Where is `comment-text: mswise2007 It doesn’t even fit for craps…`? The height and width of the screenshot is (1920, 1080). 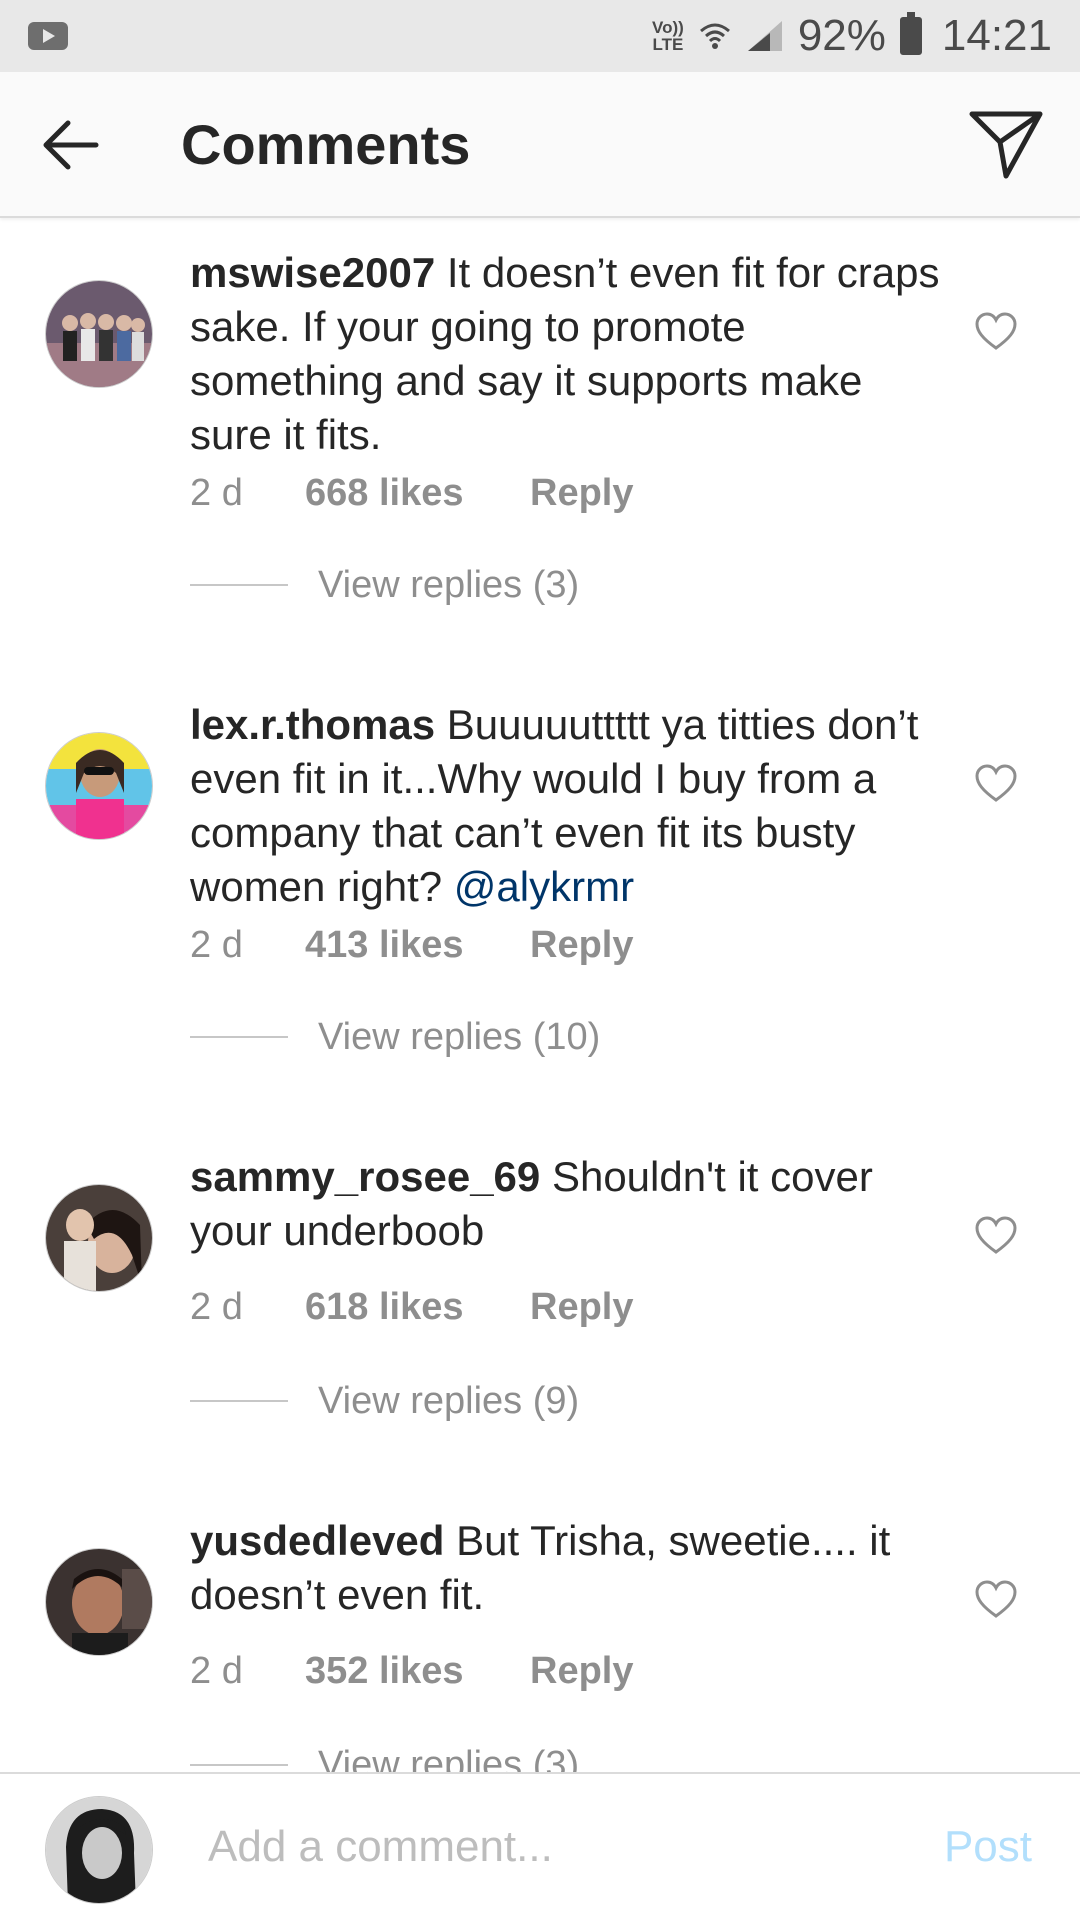 comment-text: mswise2007 It doesn’t even fit for craps… is located at coordinates (570, 354).